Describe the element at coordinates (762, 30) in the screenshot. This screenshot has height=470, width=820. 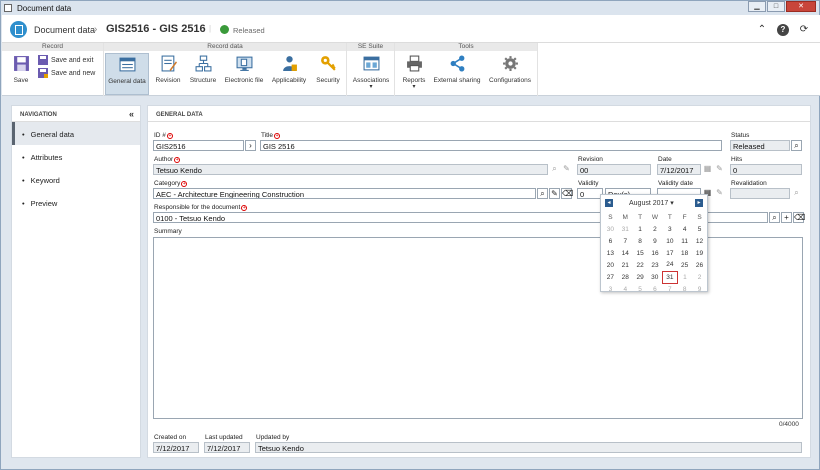
I see `collapse-up-icon: ⌃` at that location.